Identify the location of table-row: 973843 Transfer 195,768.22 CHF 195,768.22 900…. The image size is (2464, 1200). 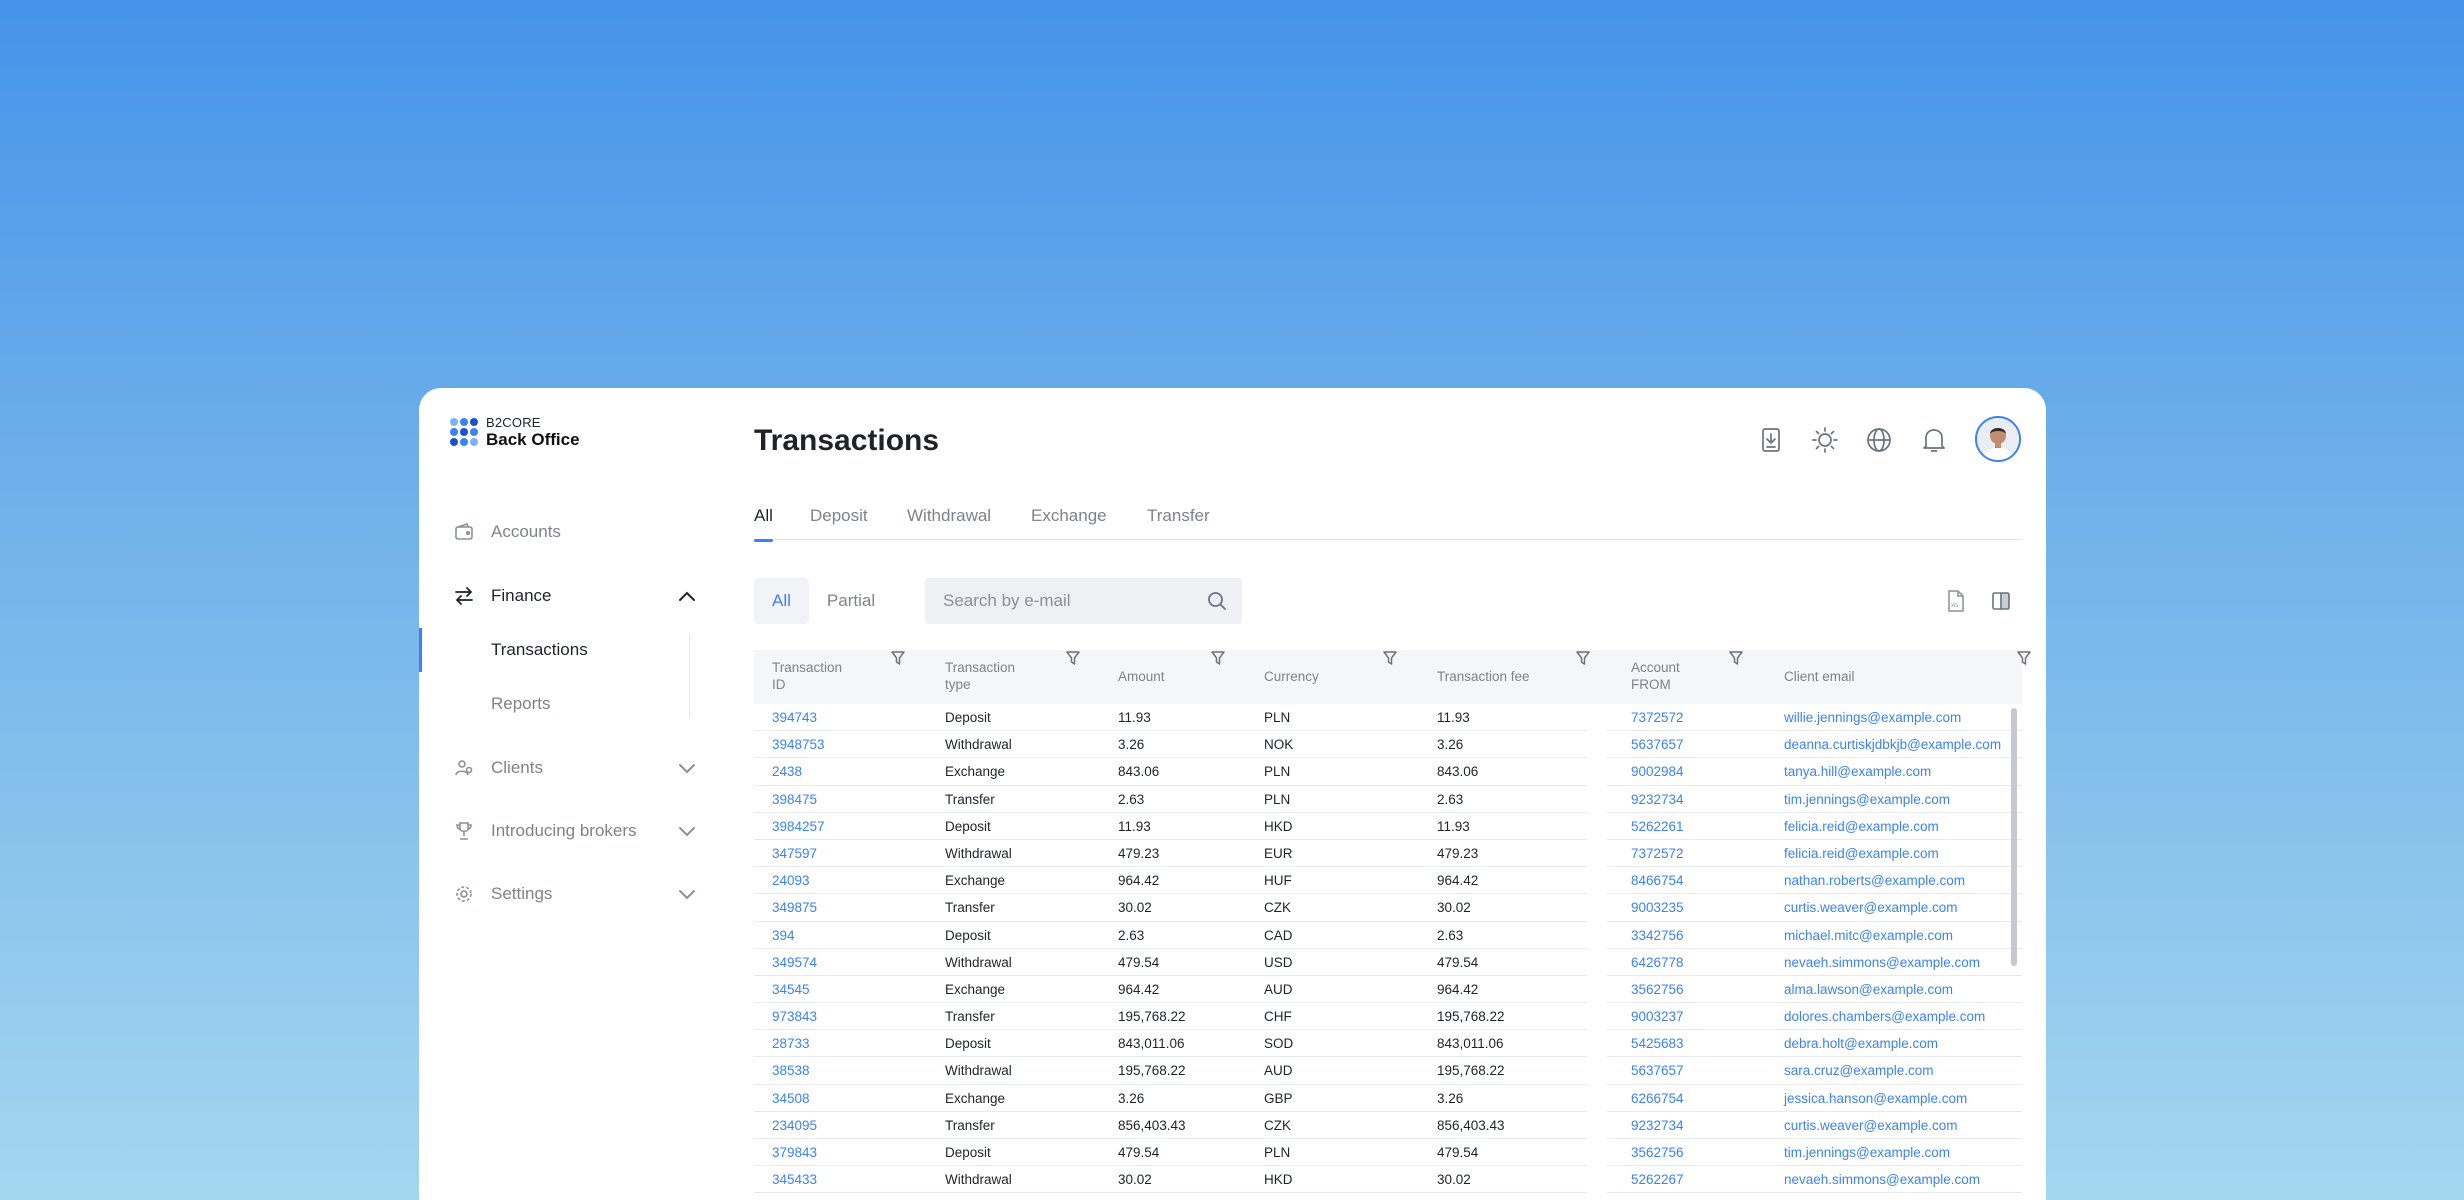
(1388, 1017).